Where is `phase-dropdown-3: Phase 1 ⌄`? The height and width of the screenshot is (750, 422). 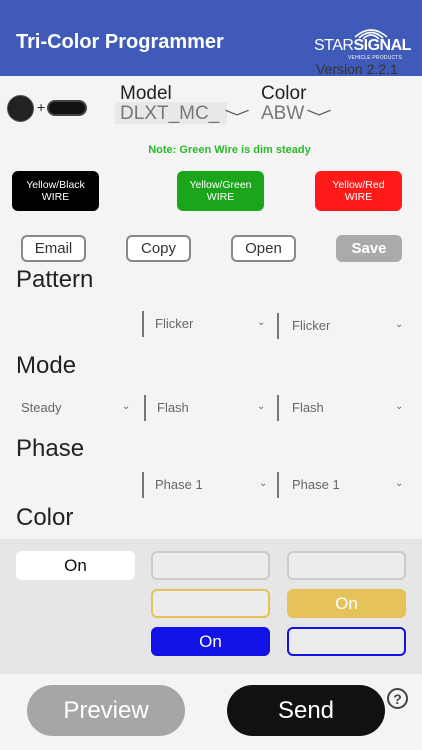 phase-dropdown-3: Phase 1 ⌄ is located at coordinates (342, 485).